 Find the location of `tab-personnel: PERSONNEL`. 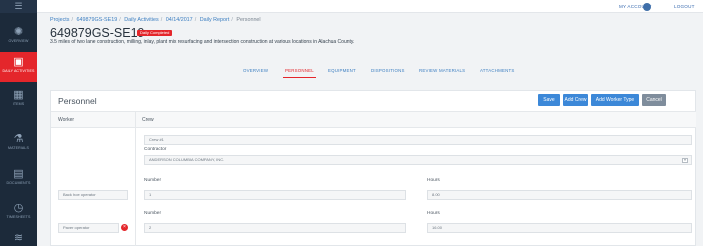

tab-personnel: PERSONNEL is located at coordinates (299, 72).